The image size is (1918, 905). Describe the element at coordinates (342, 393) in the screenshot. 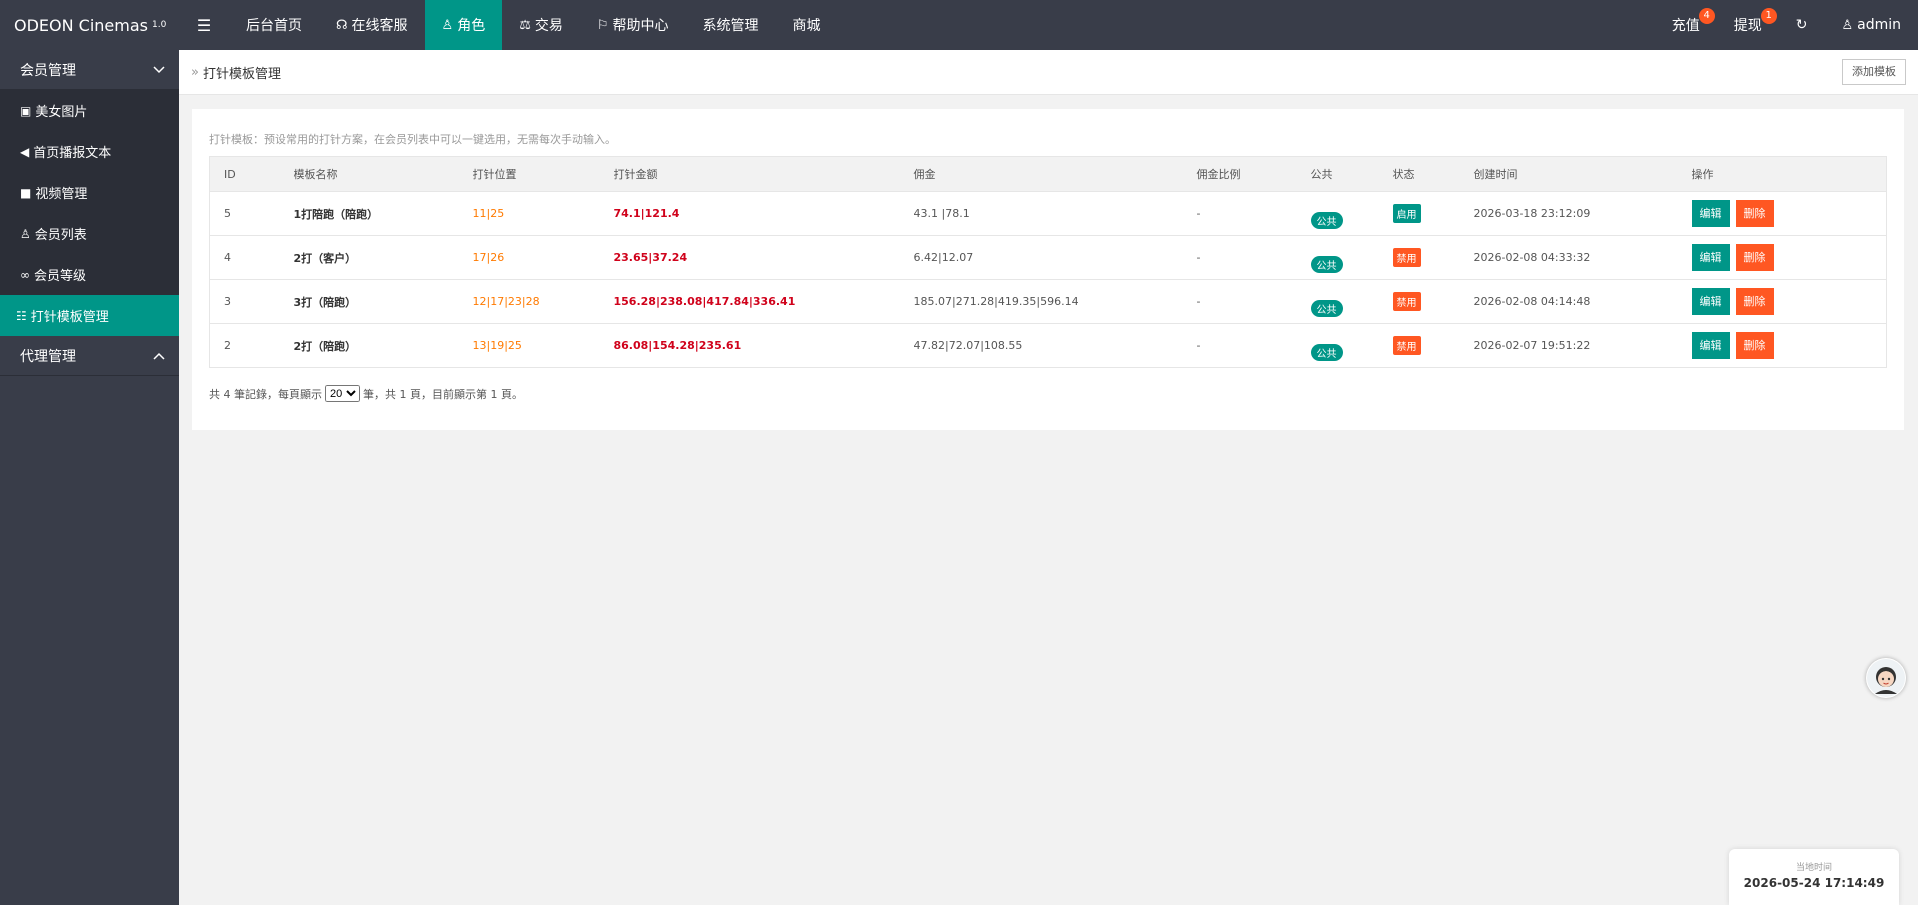

I see `page-size-select: 20` at that location.